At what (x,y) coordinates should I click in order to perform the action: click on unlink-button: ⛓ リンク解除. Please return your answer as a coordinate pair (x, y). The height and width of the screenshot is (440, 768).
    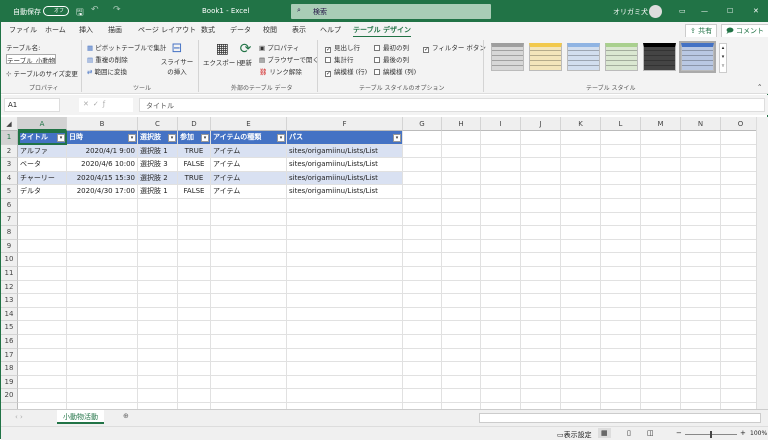
    Looking at the image, I should click on (280, 71).